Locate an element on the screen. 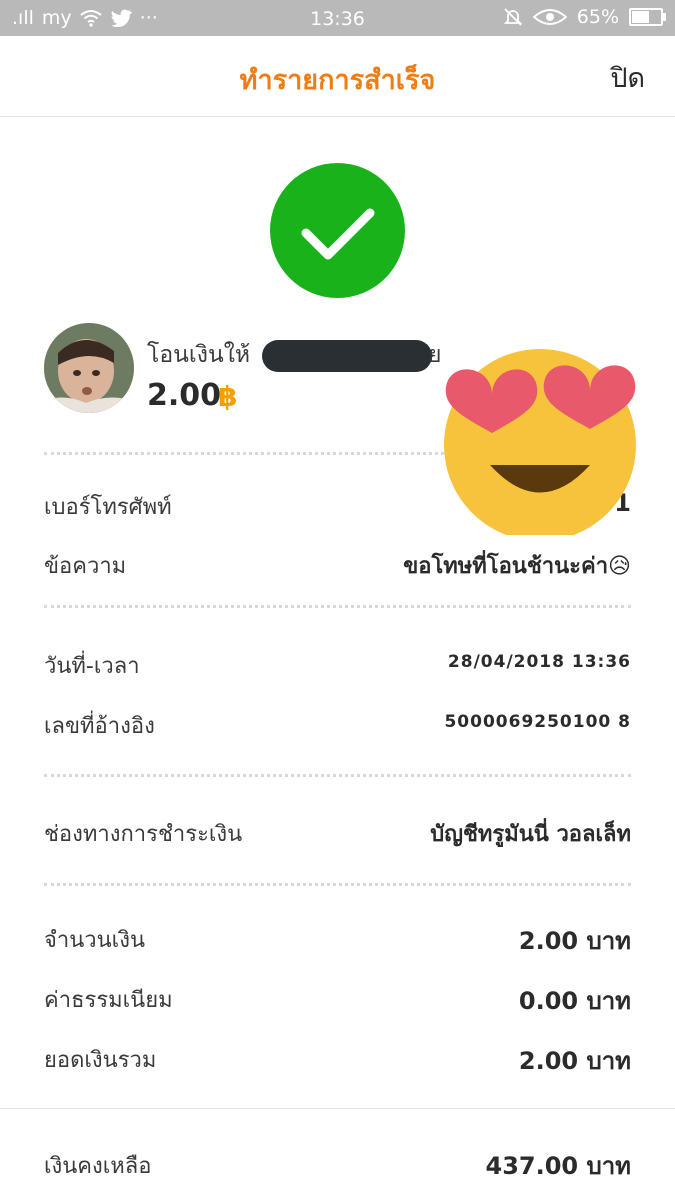 The height and width of the screenshot is (1200, 675). phone-label: เบอร์โทรศัพท์ is located at coordinates (108, 507).